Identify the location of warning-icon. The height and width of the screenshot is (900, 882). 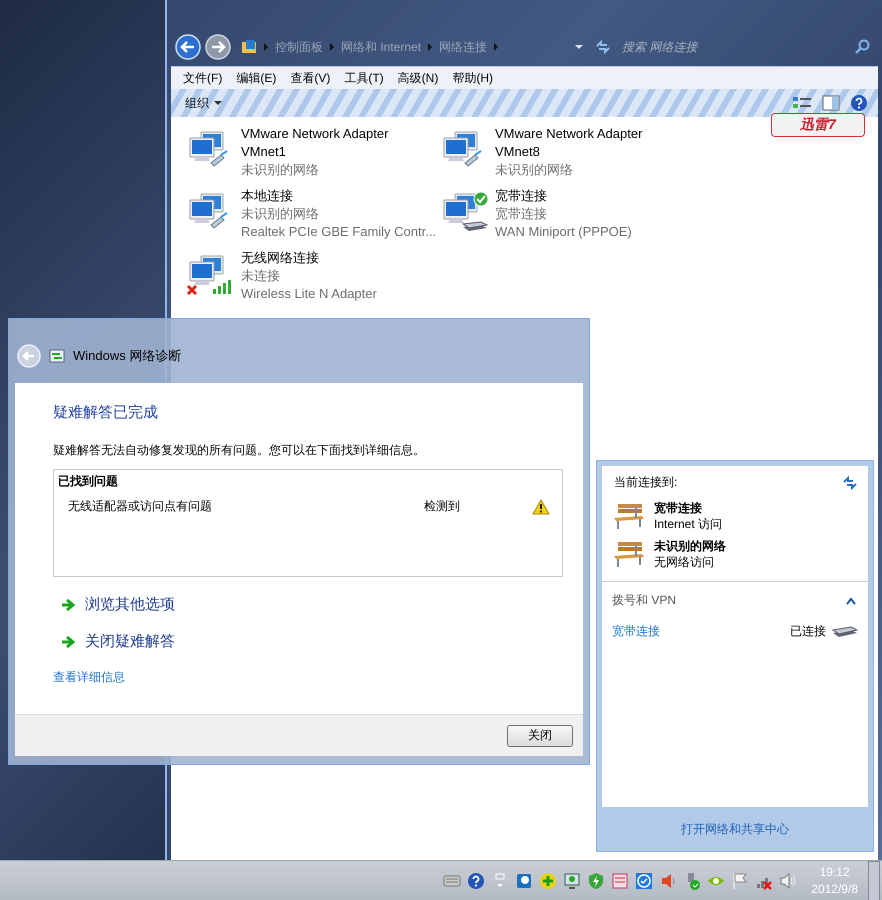
(541, 506).